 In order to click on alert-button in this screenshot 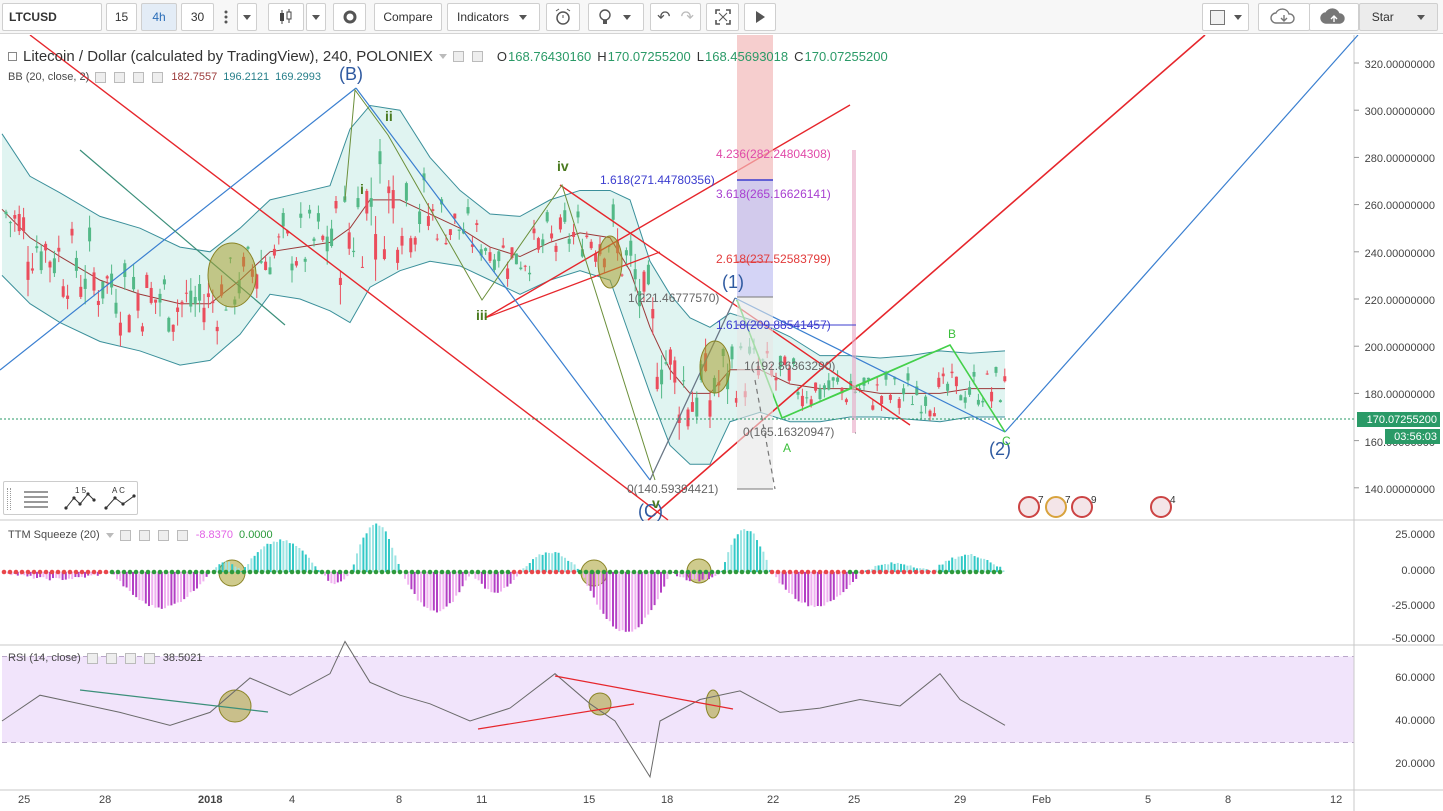, I will do `click(563, 17)`.